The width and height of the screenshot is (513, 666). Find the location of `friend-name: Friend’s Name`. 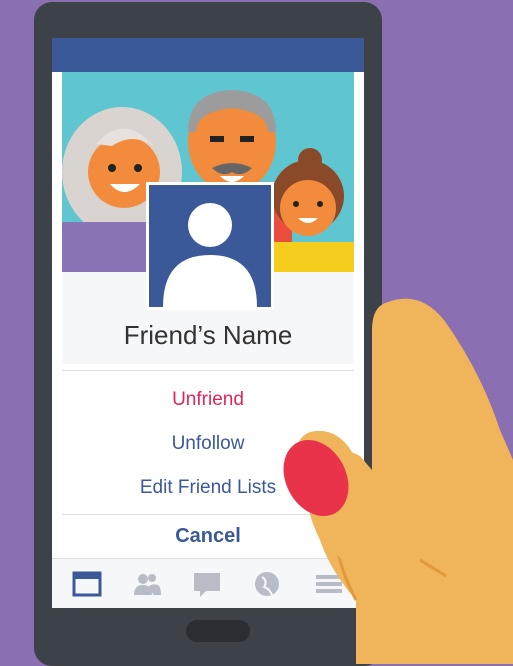

friend-name: Friend’s Name is located at coordinates (208, 335).